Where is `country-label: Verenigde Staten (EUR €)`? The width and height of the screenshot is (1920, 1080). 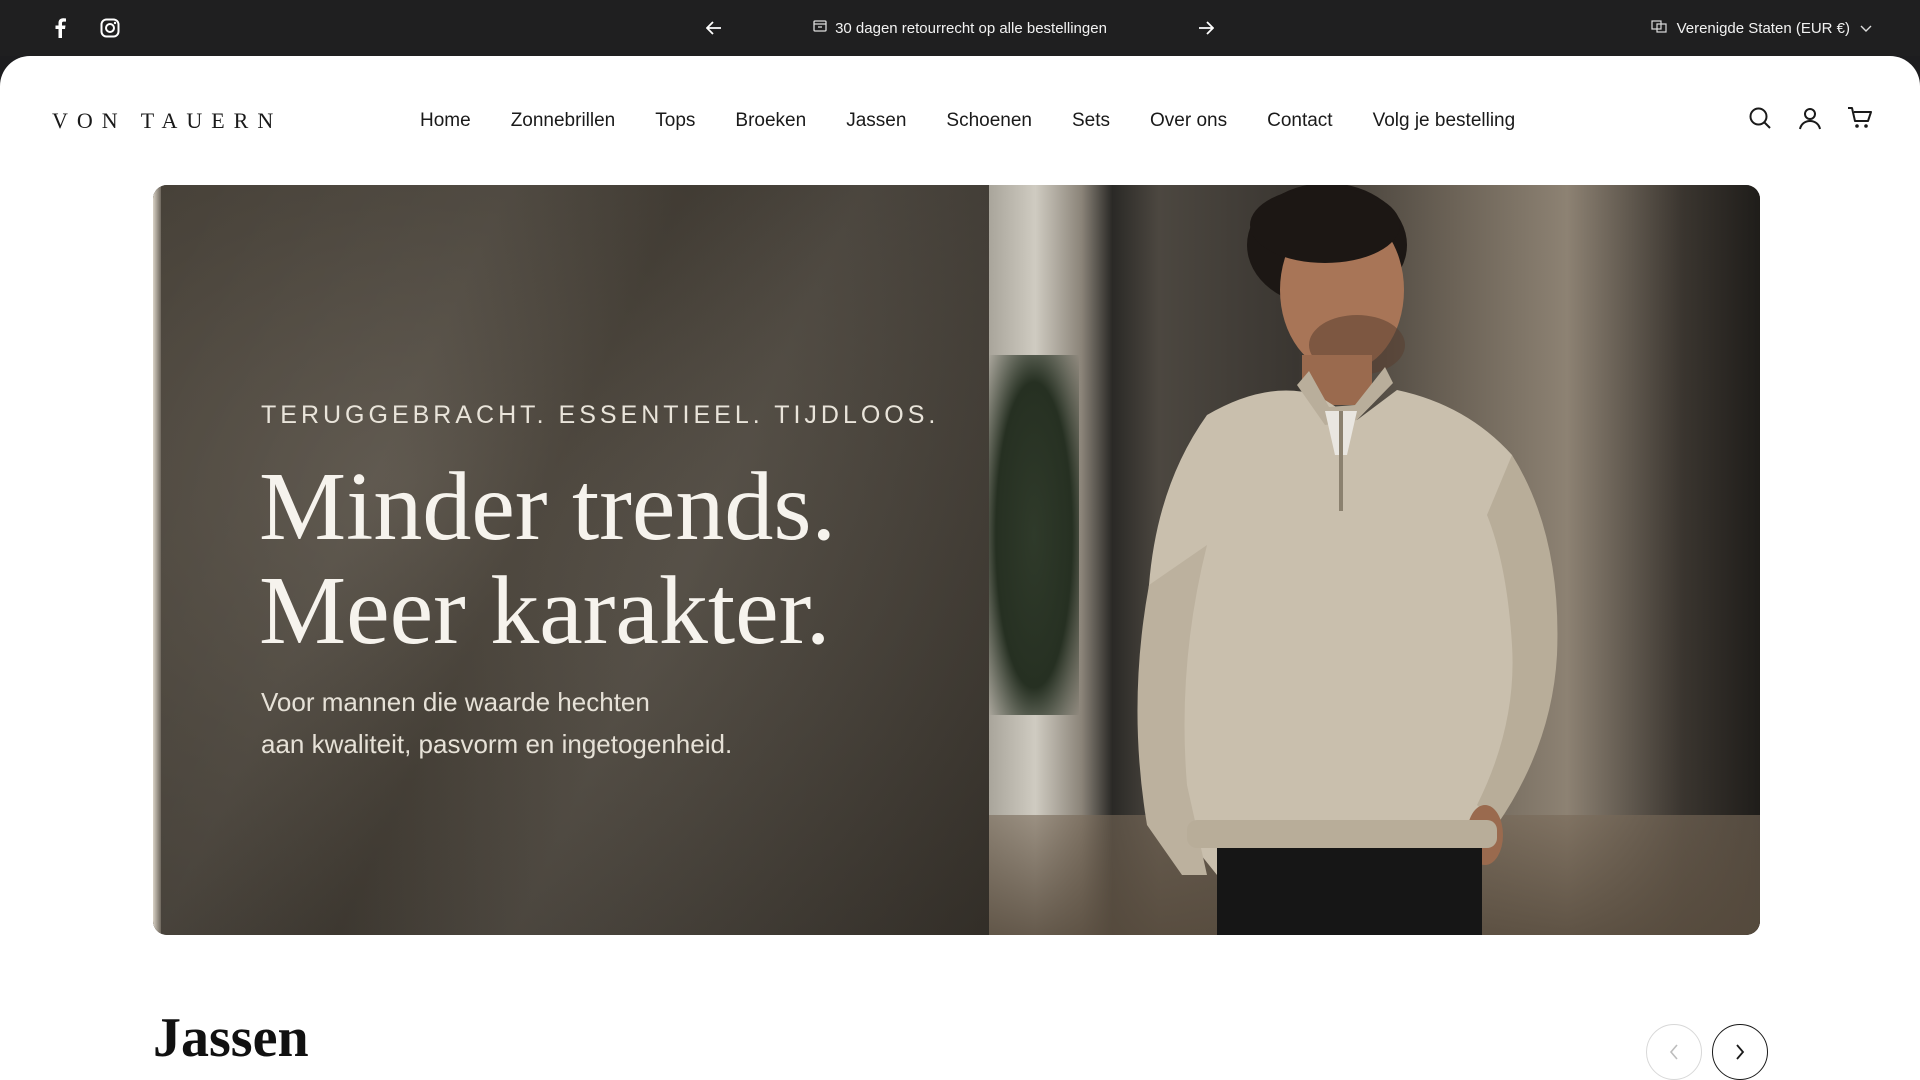
country-label: Verenigde Staten (EUR €) is located at coordinates (1763, 28).